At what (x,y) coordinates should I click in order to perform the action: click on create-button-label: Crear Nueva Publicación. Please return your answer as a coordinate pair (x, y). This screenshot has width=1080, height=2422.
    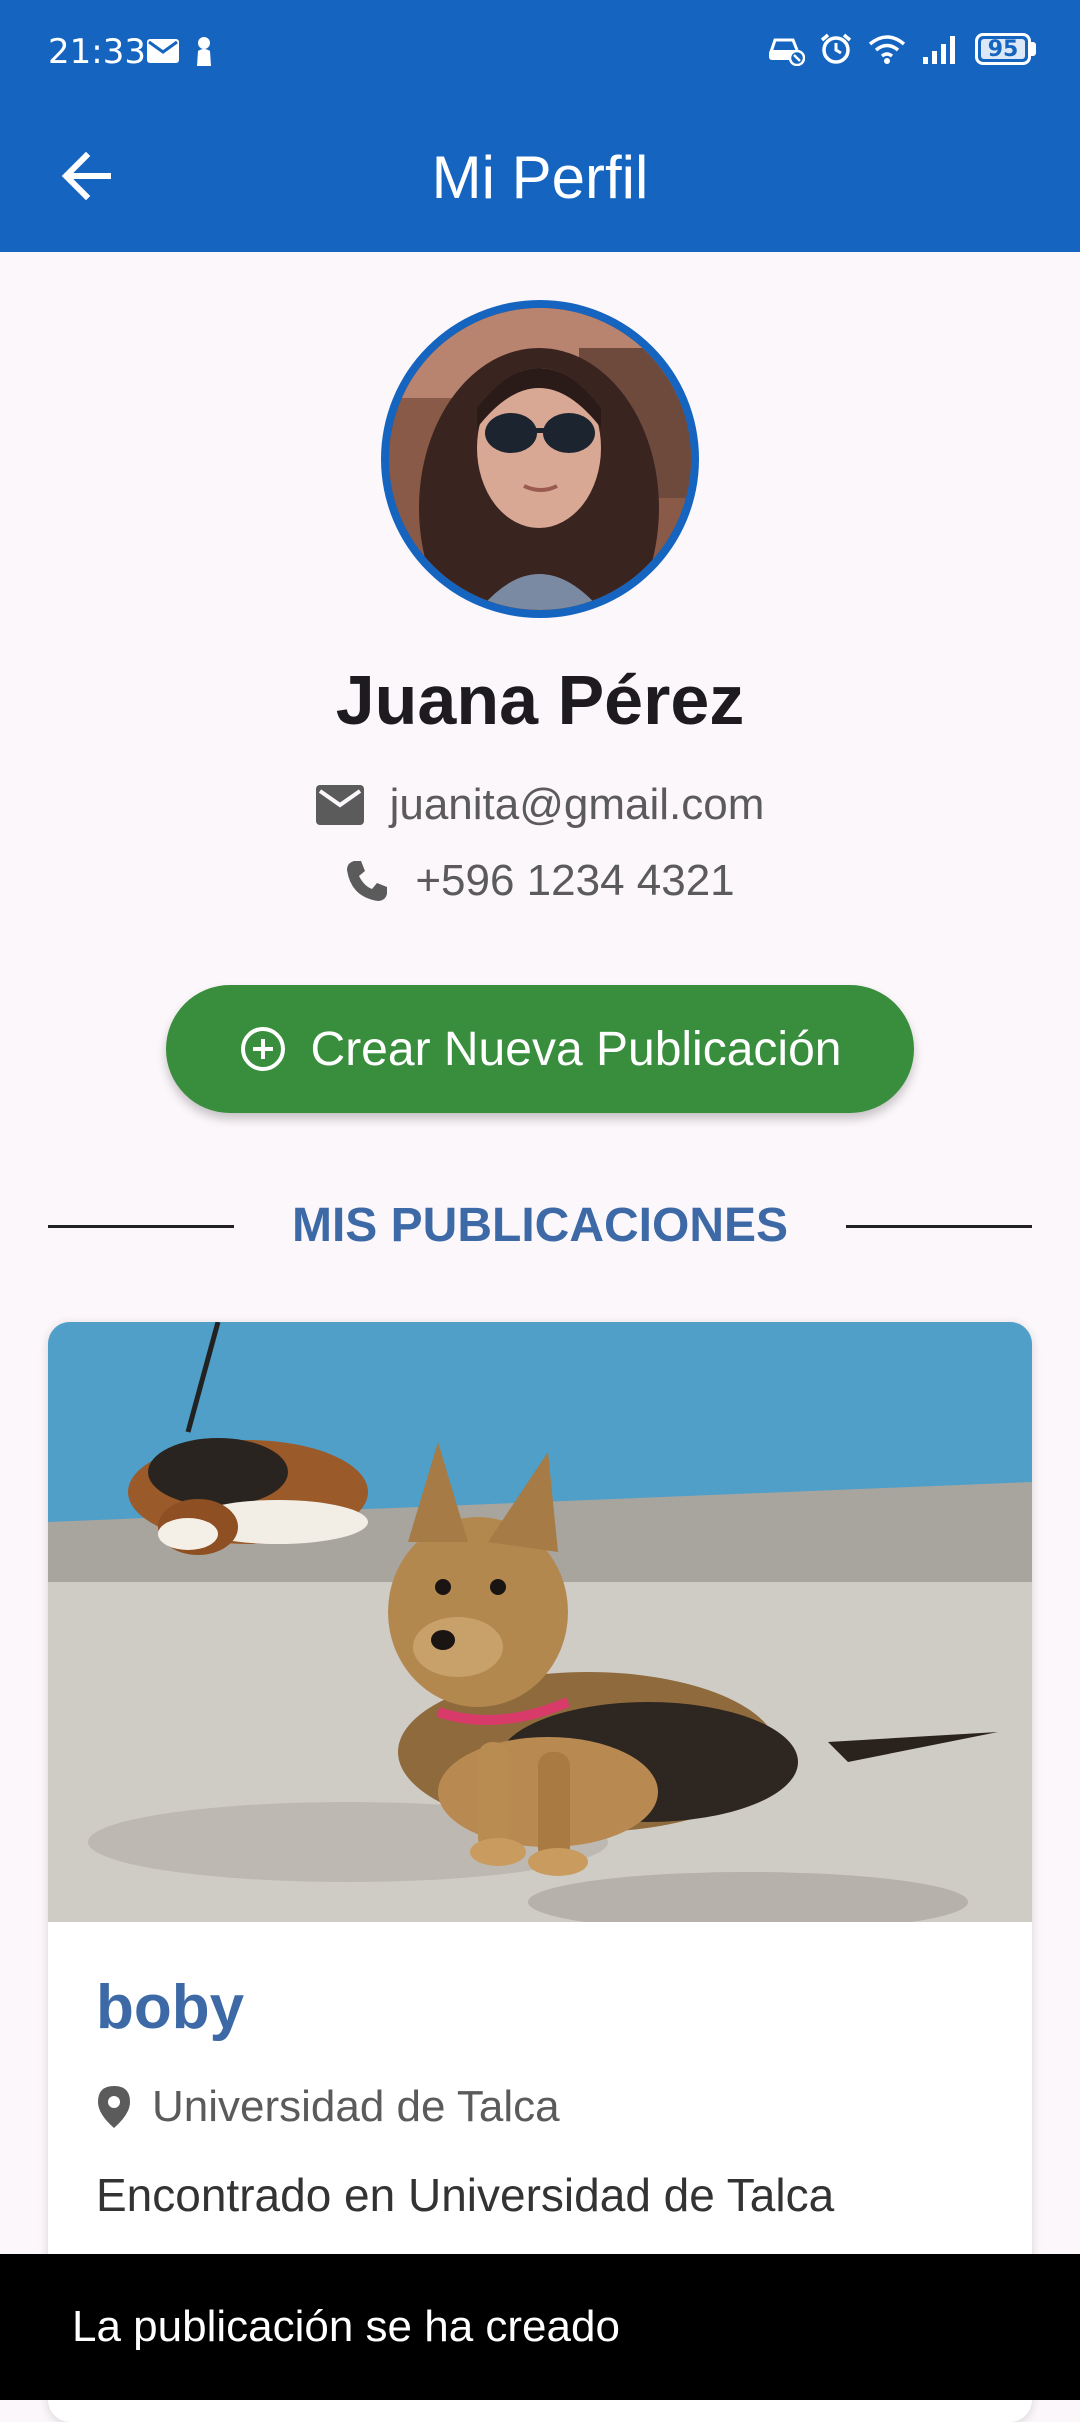
    Looking at the image, I should click on (576, 1049).